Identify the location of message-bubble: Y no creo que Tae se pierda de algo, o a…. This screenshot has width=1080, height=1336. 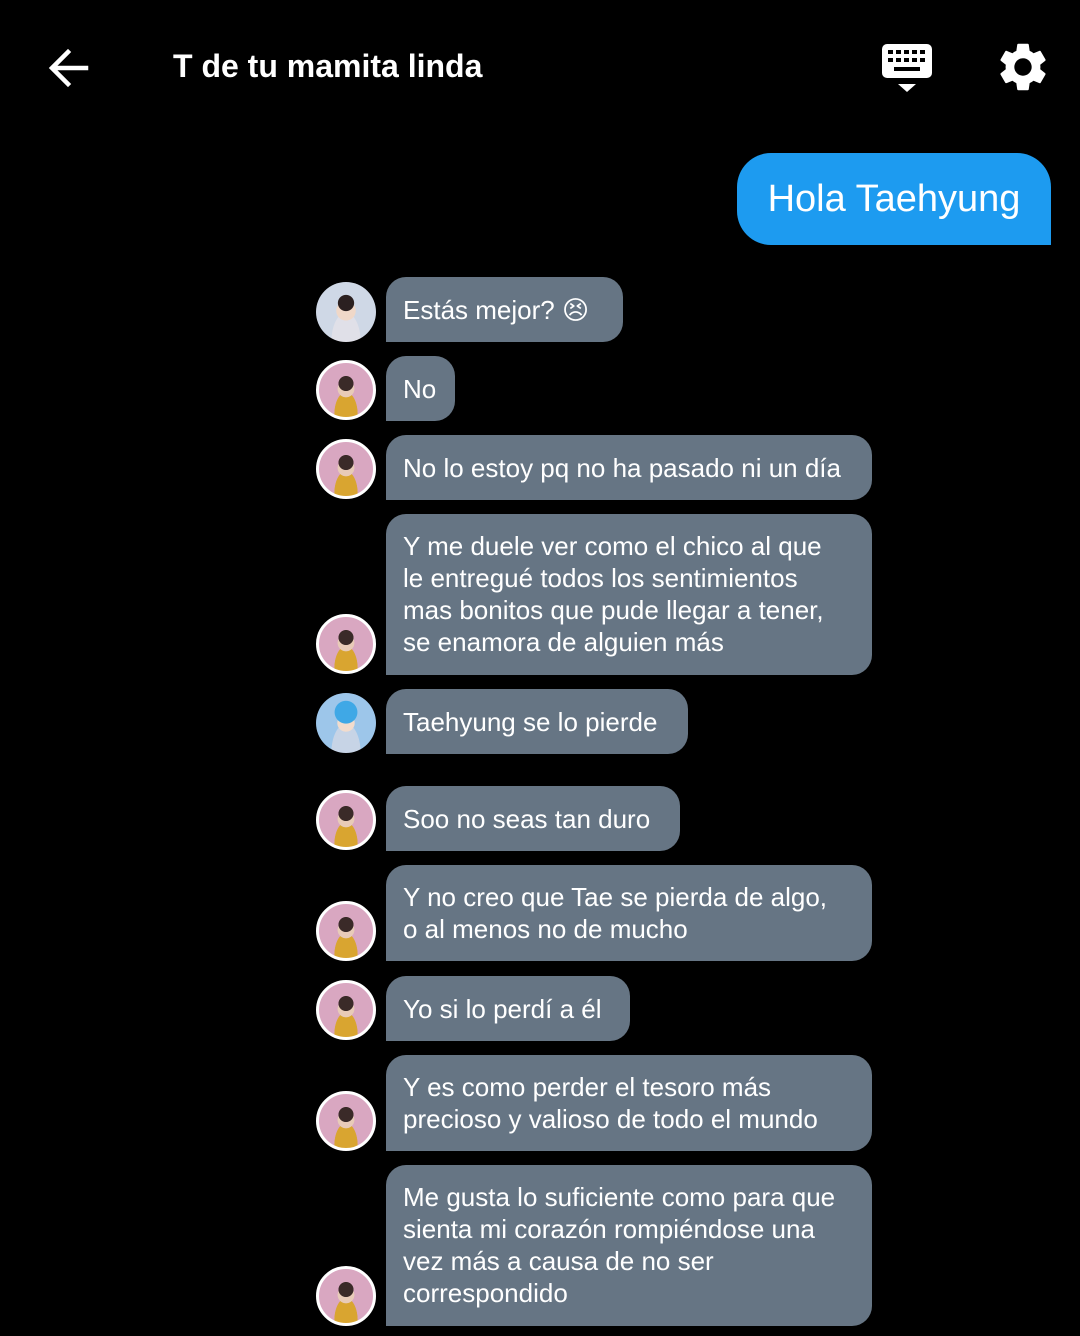
(629, 913).